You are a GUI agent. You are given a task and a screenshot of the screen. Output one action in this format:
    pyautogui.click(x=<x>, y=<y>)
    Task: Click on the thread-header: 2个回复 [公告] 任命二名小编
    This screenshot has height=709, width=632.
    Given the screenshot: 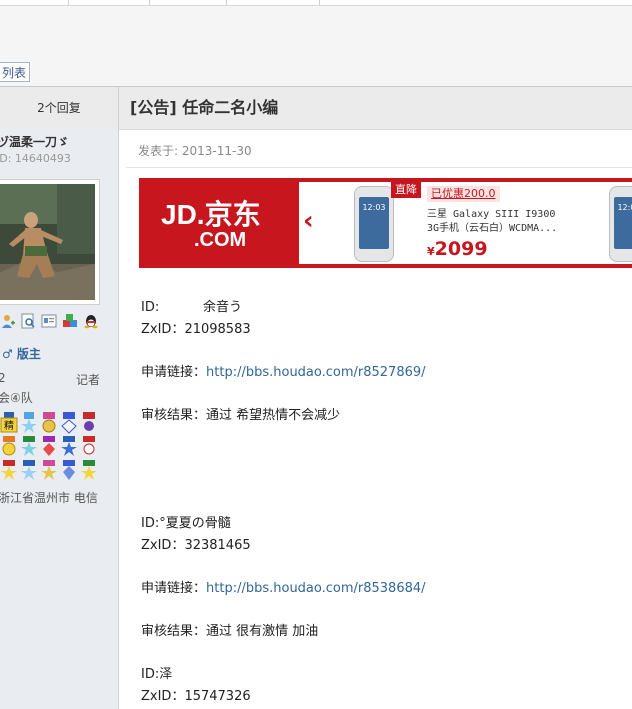 What is the action you would take?
    pyautogui.click(x=316, y=108)
    